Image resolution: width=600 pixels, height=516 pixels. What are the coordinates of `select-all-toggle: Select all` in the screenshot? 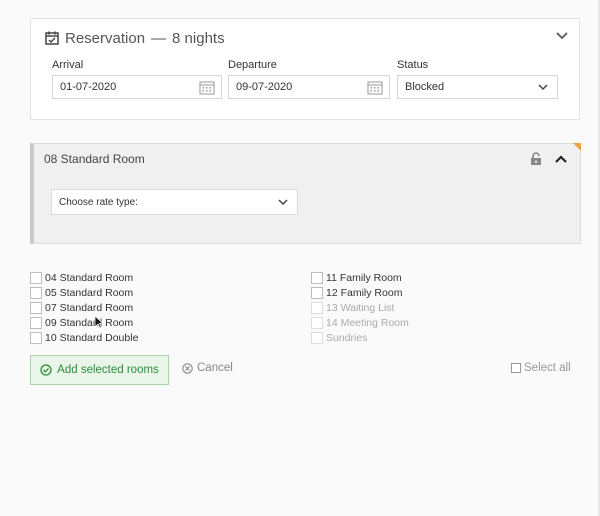 It's located at (541, 368).